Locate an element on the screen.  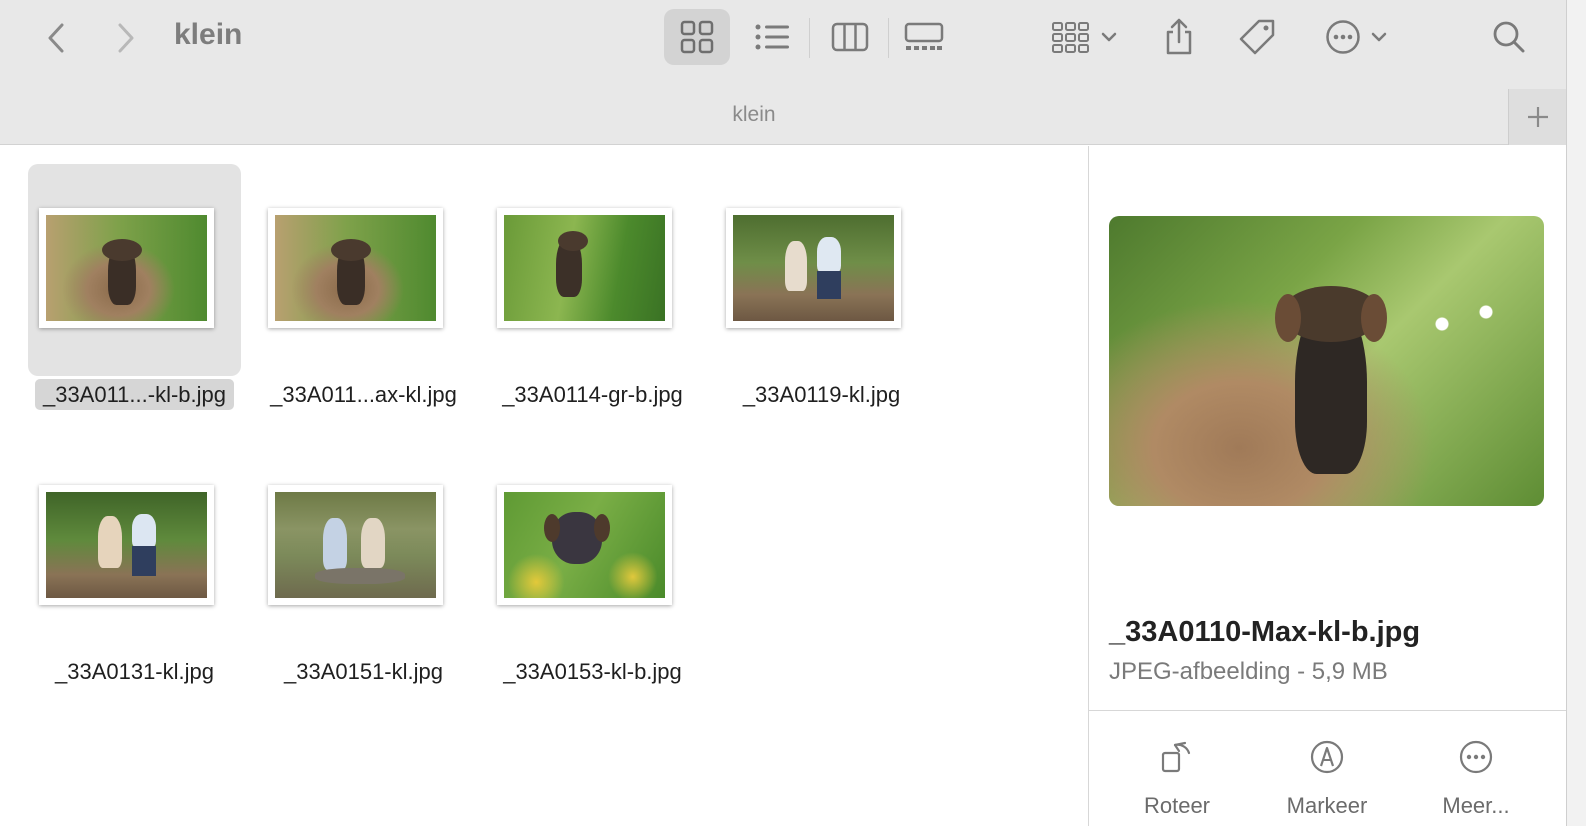
list-view-icon is located at coordinates (772, 37).